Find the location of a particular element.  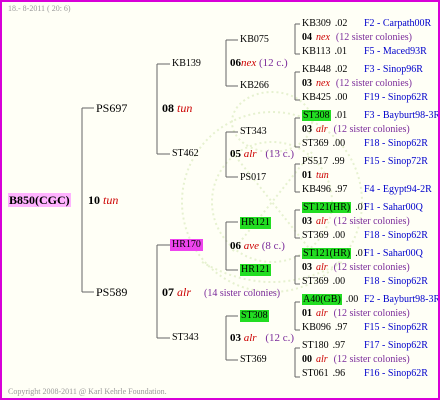

gen4-bee-id: A40(GB) is located at coordinates (322, 299).